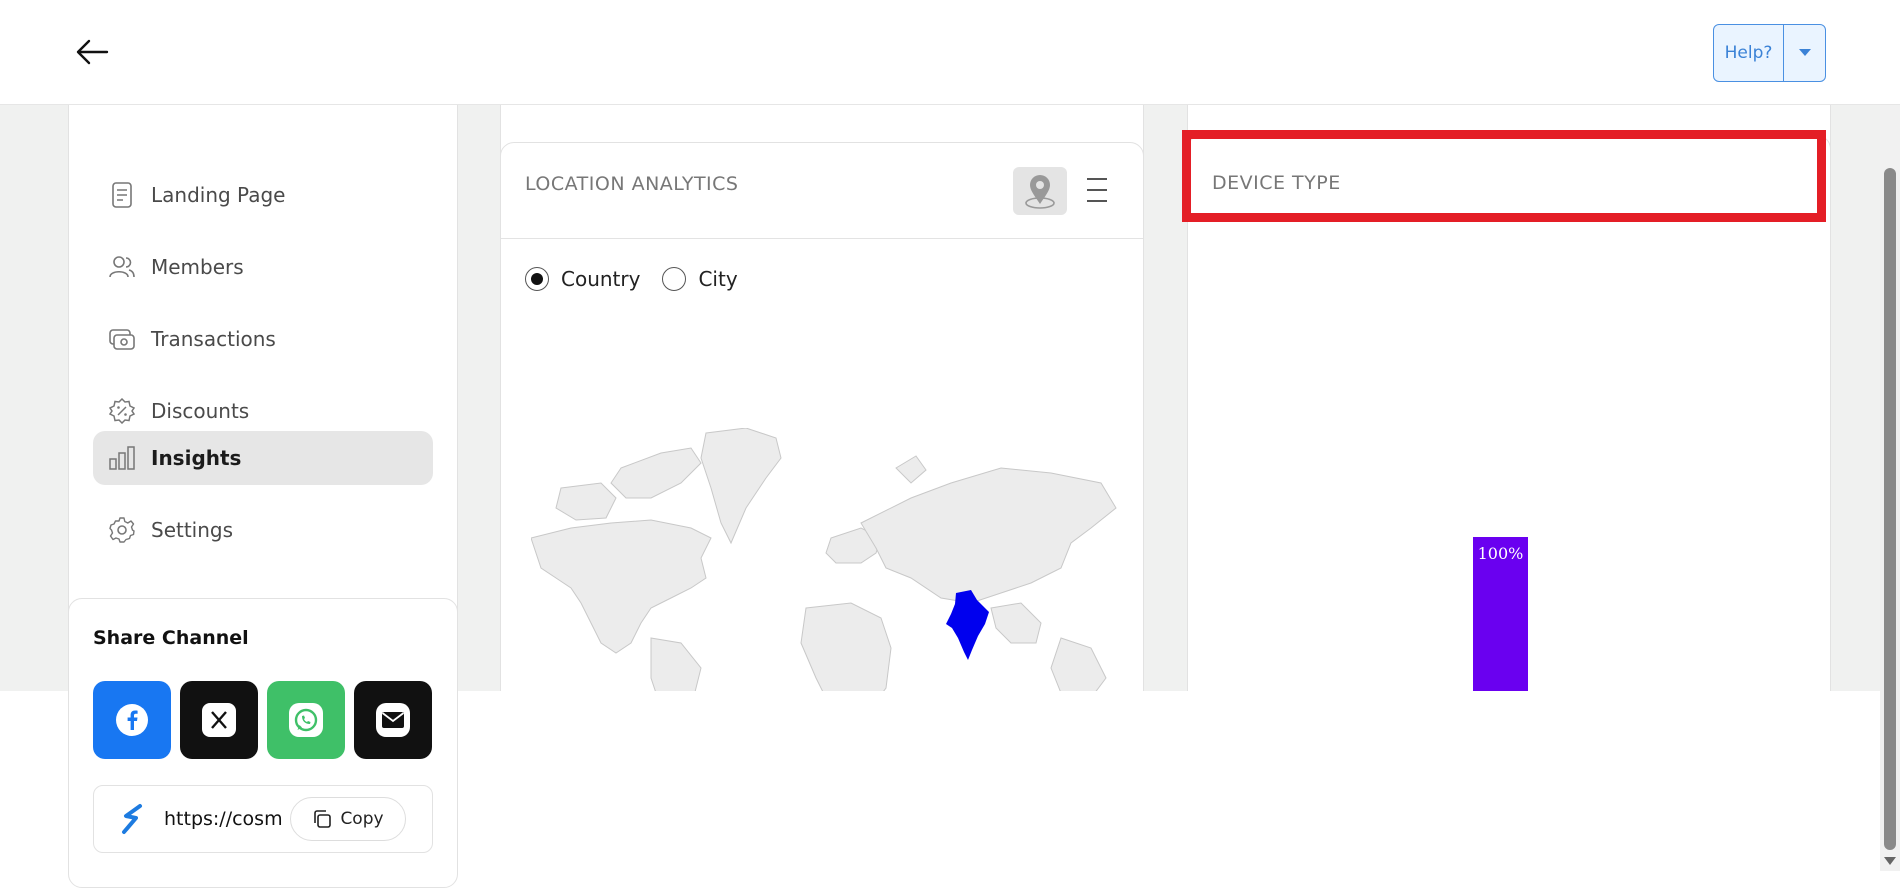 This screenshot has height=888, width=1900. What do you see at coordinates (263, 743) in the screenshot?
I see `share-channel-card: Share Channel https://cosm Copy` at bounding box center [263, 743].